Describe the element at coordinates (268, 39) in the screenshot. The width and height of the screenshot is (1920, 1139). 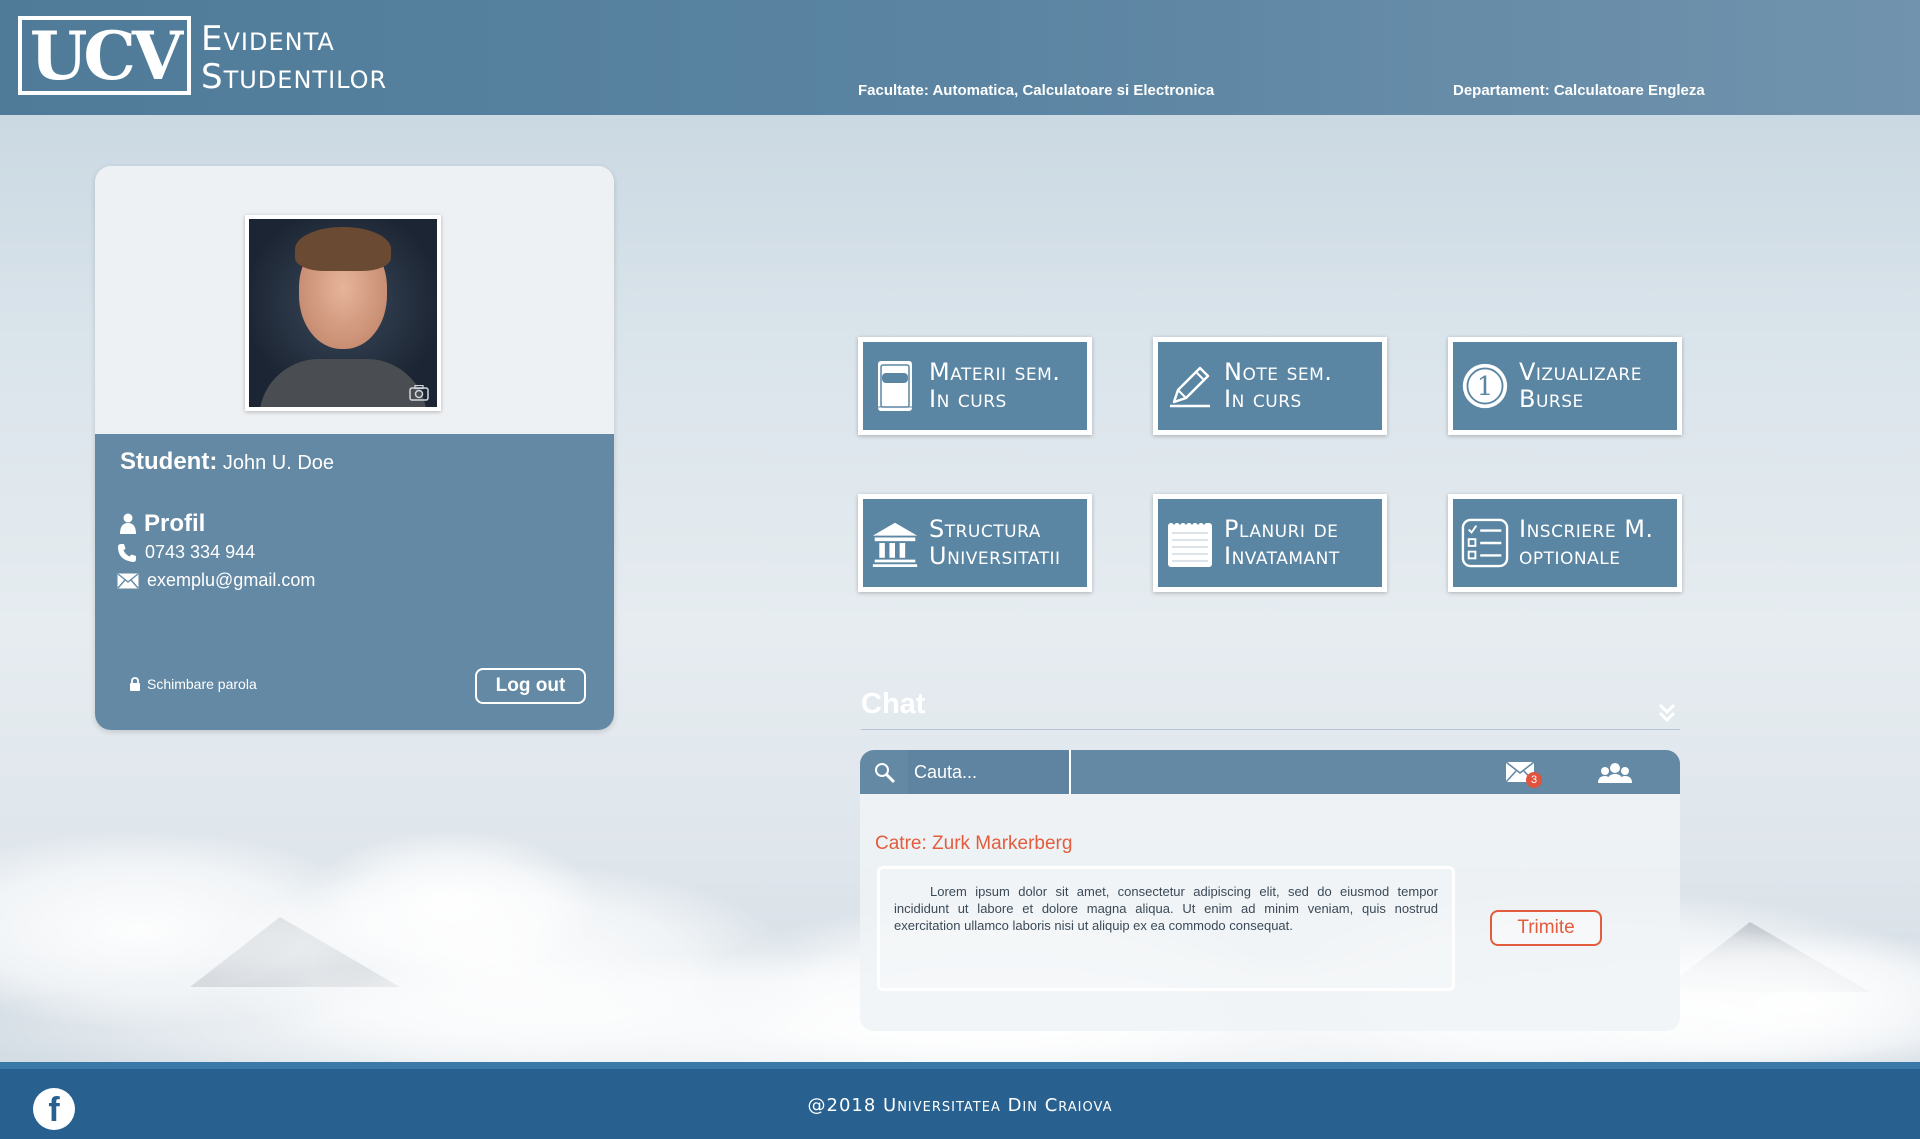
I see `site-title-line1: Evidenta` at that location.